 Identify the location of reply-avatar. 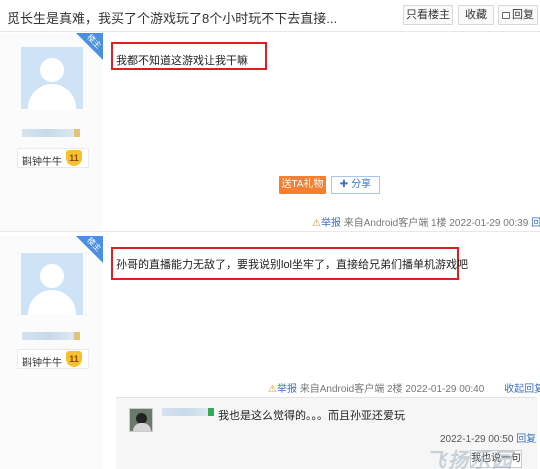
(141, 420).